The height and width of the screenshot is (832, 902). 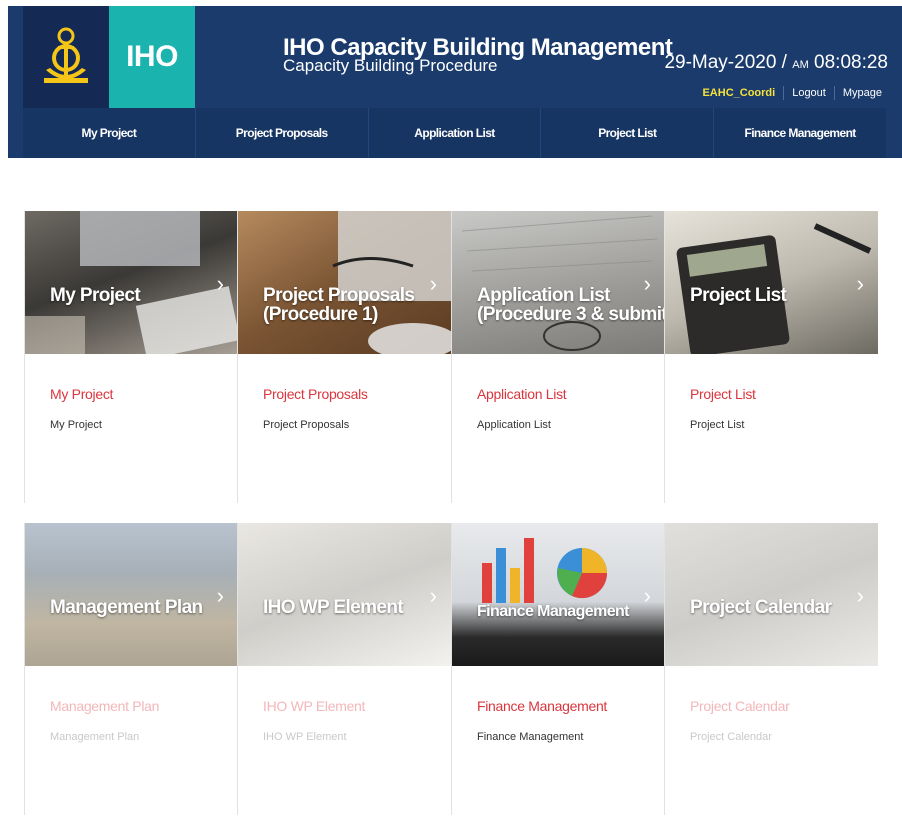 I want to click on card-title: Management Plan, so click(x=104, y=706).